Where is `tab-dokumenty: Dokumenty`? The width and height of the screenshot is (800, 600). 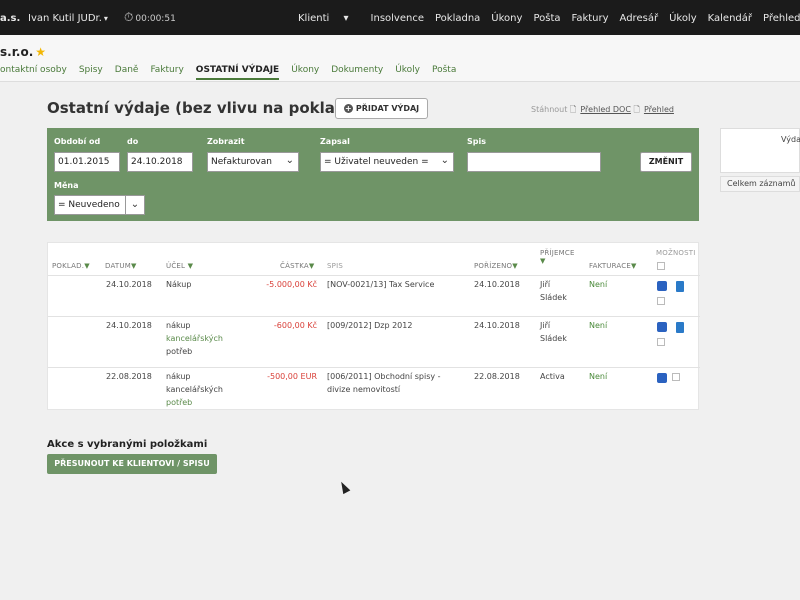 tab-dokumenty: Dokumenty is located at coordinates (357, 72).